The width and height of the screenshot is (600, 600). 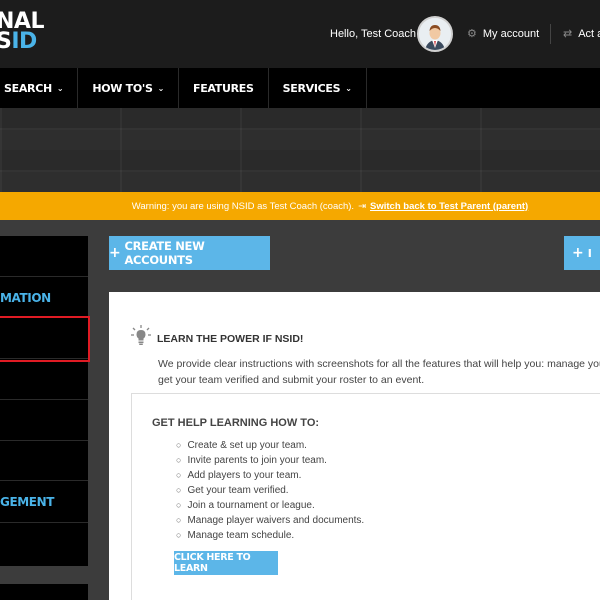 I want to click on list-item: ○ Manage player waivers and documents., so click(x=270, y=520).